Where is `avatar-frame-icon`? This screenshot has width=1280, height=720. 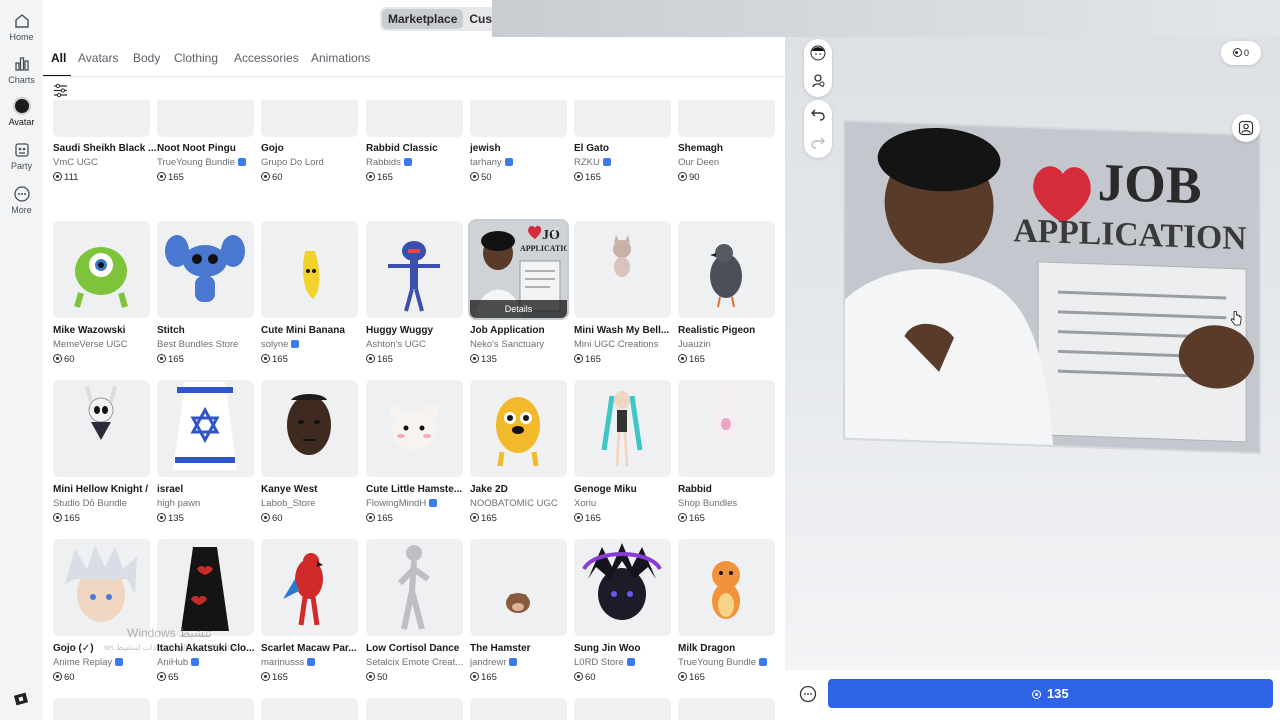 avatar-frame-icon is located at coordinates (1246, 128).